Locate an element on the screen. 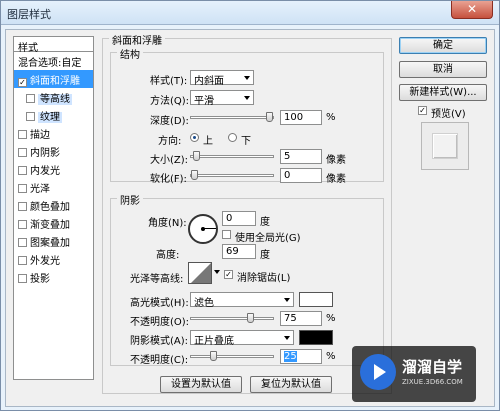 This screenshot has width=500, height=411. depth-label: 深度(D): is located at coordinates (169, 121).